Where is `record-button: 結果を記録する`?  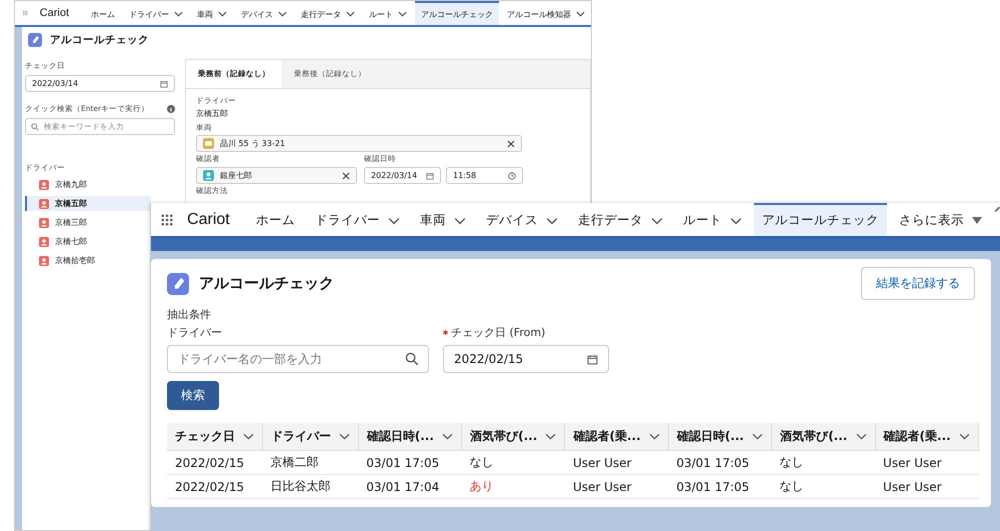
record-button: 結果を記録する is located at coordinates (918, 283).